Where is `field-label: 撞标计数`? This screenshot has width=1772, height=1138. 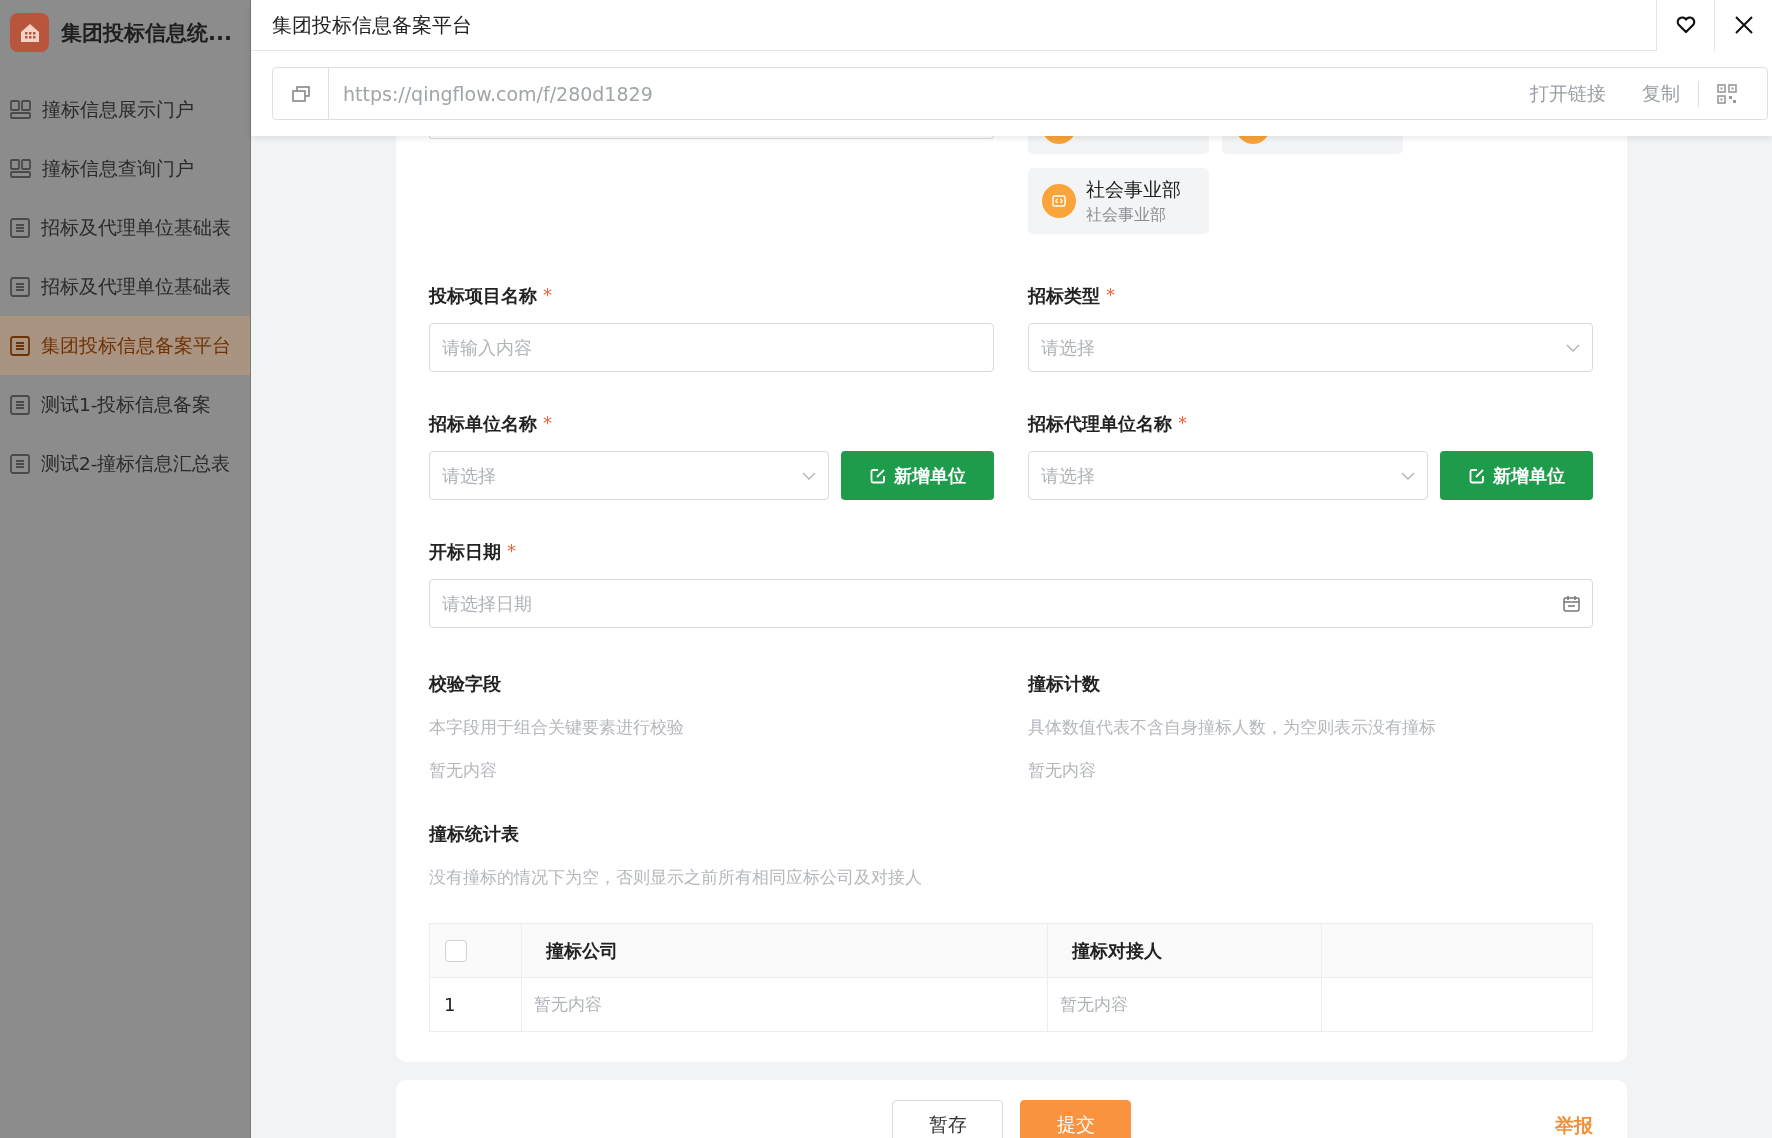 field-label: 撞标计数 is located at coordinates (1064, 684).